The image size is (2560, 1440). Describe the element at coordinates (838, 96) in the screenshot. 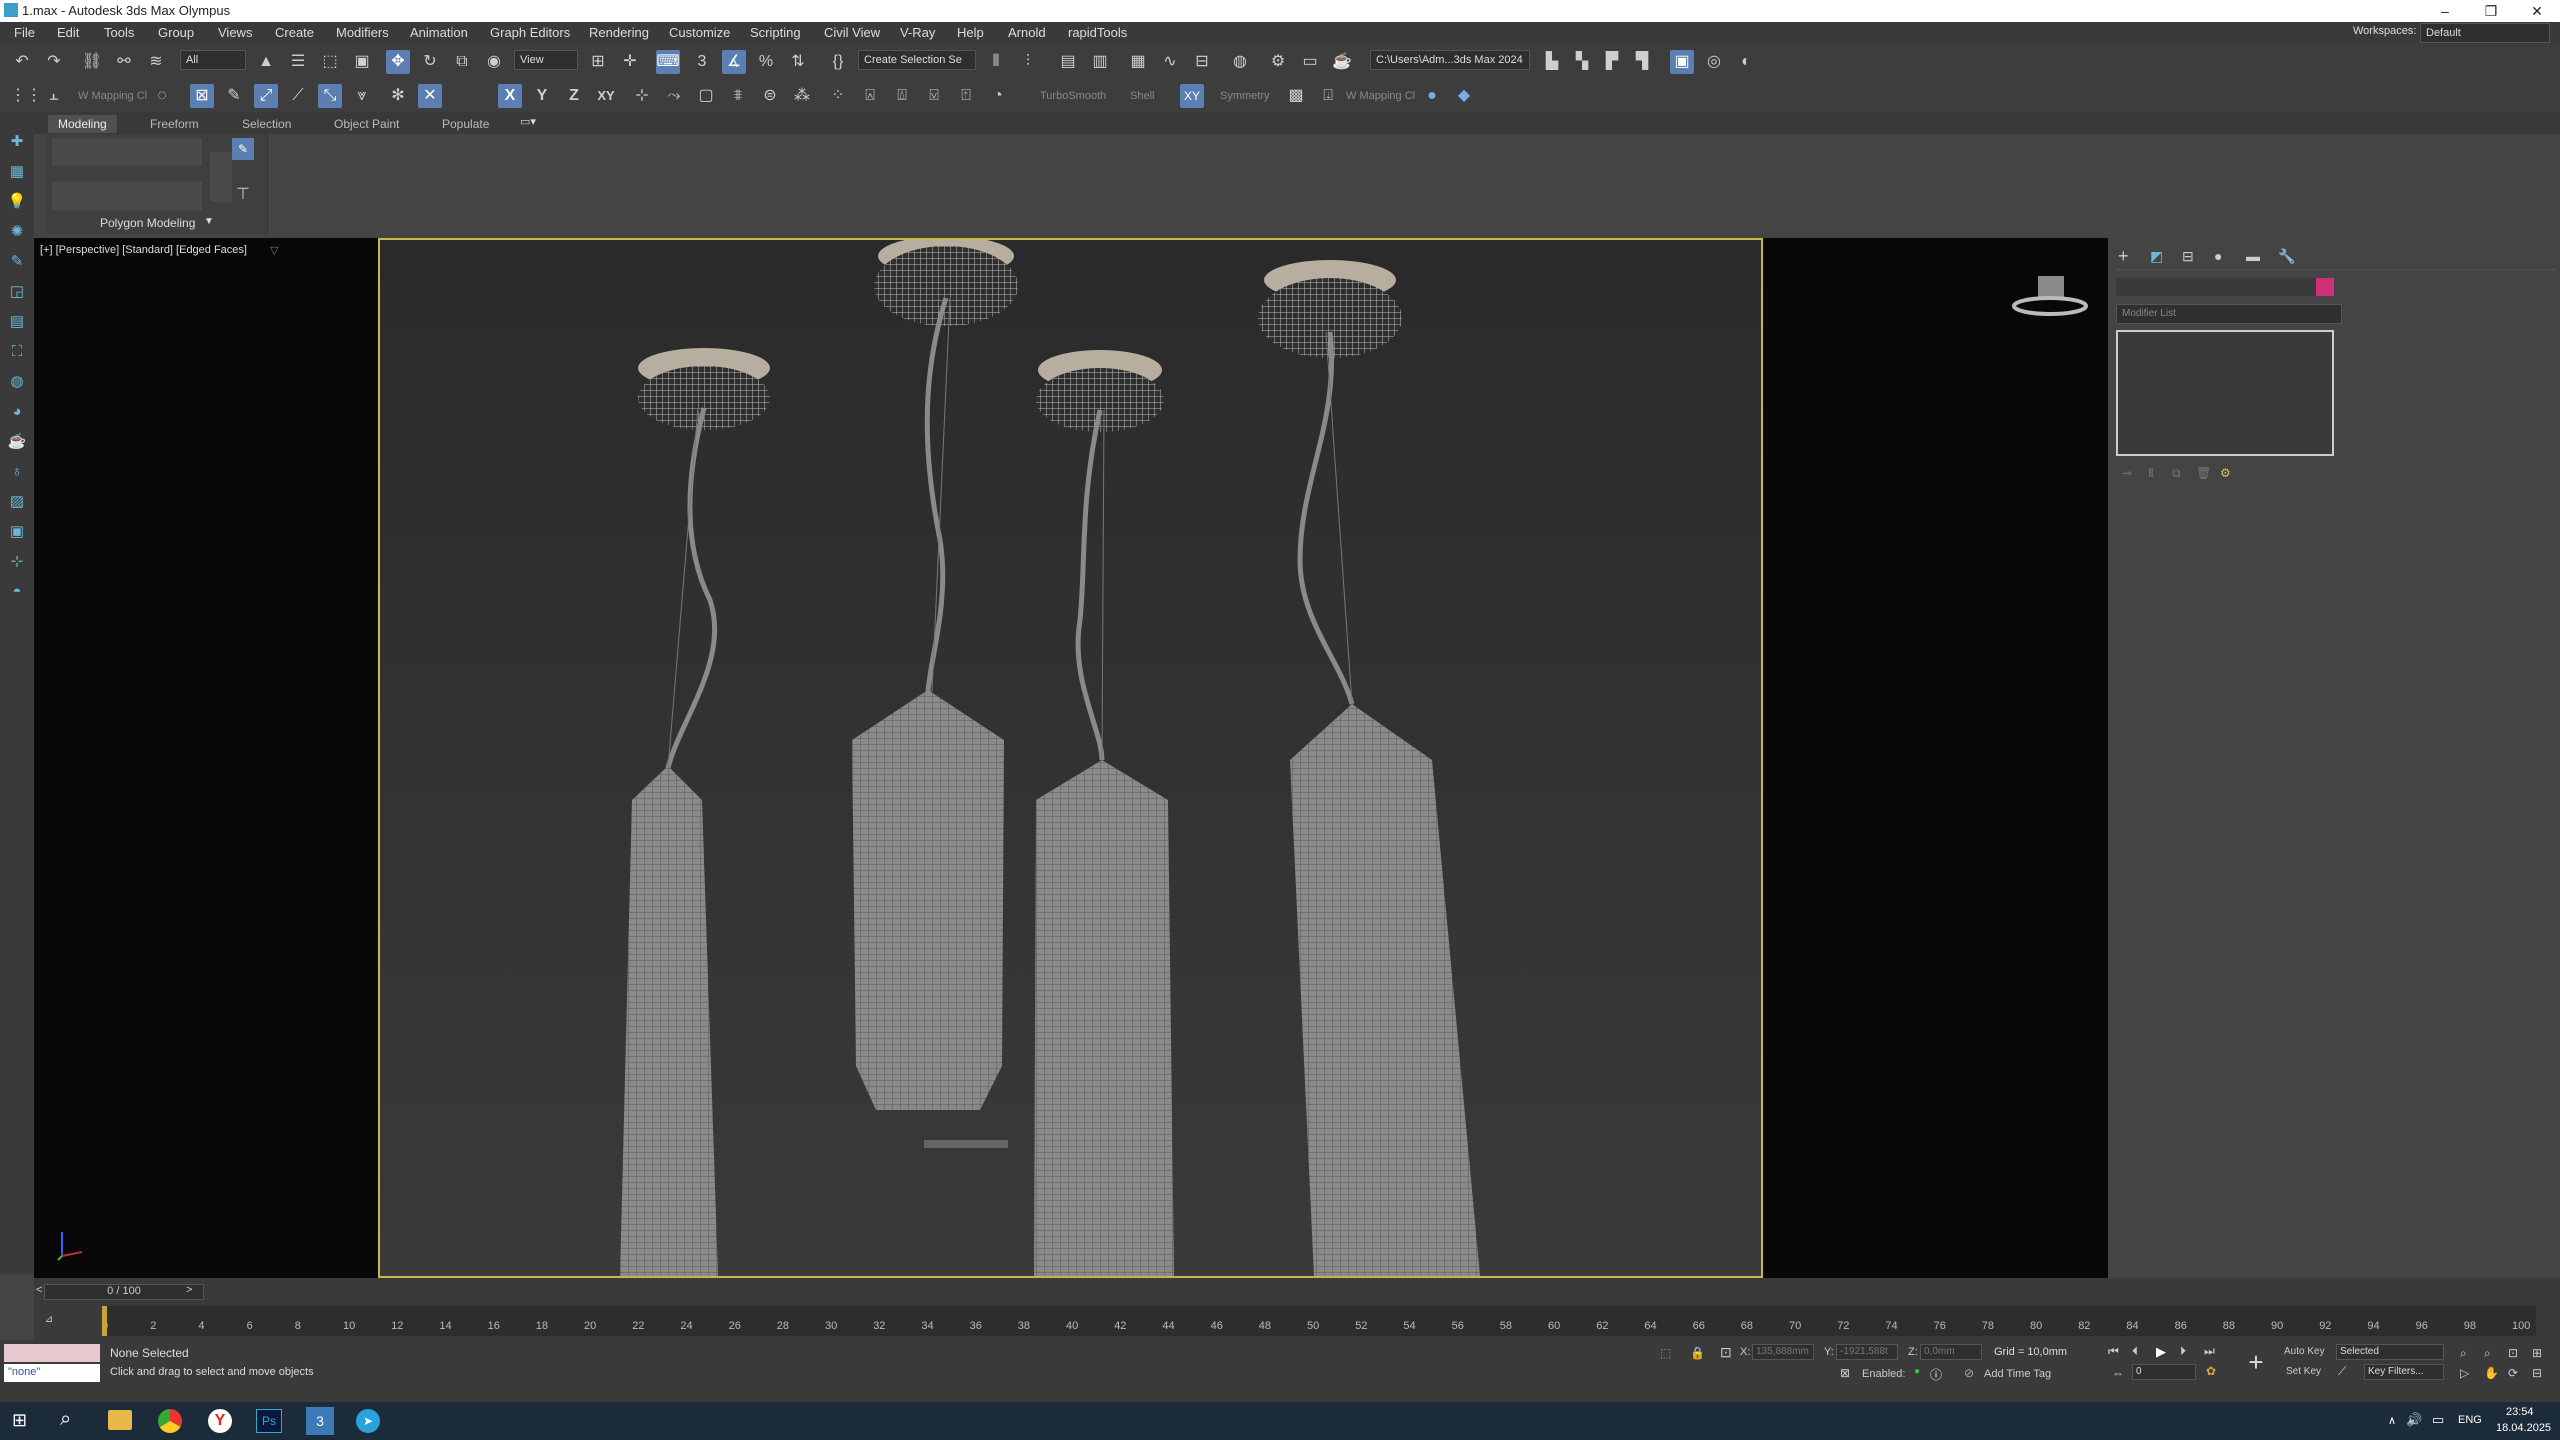

I see `relax-icon: ⁘` at that location.